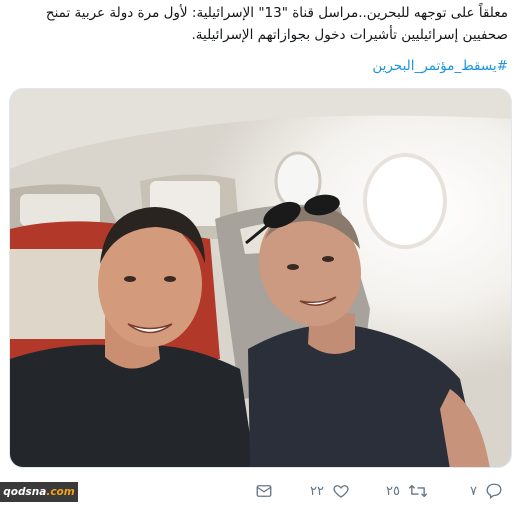  Describe the element at coordinates (407, 491) in the screenshot. I see `retweet-action: ٢٥` at that location.